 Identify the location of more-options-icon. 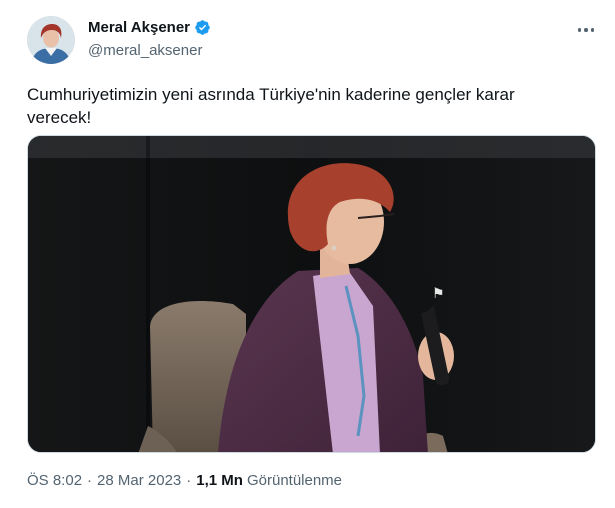
(586, 30).